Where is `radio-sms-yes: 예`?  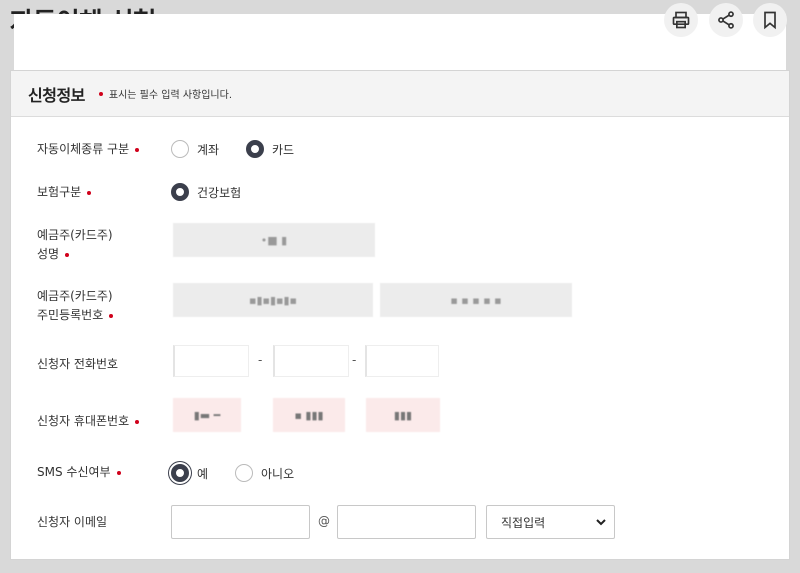
radio-sms-yes: 예 is located at coordinates (189, 473).